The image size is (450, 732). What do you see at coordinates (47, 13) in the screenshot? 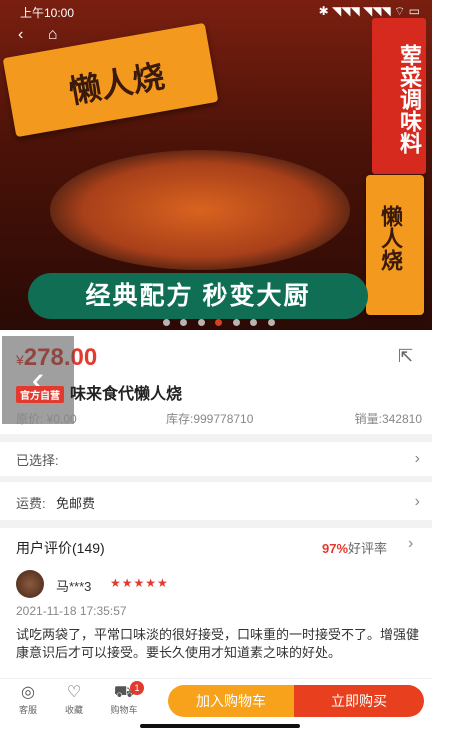
I see `status-time: 上午10:00` at bounding box center [47, 13].